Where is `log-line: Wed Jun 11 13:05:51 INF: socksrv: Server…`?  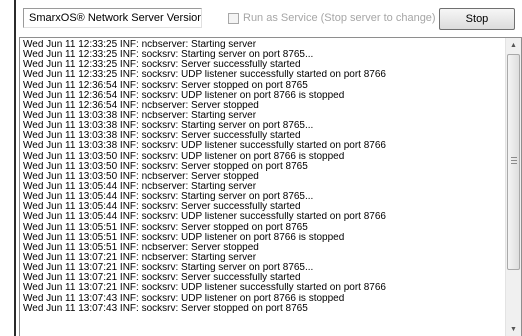
log-line: Wed Jun 11 13:05:51 INF: socksrv: Server… is located at coordinates (165, 227).